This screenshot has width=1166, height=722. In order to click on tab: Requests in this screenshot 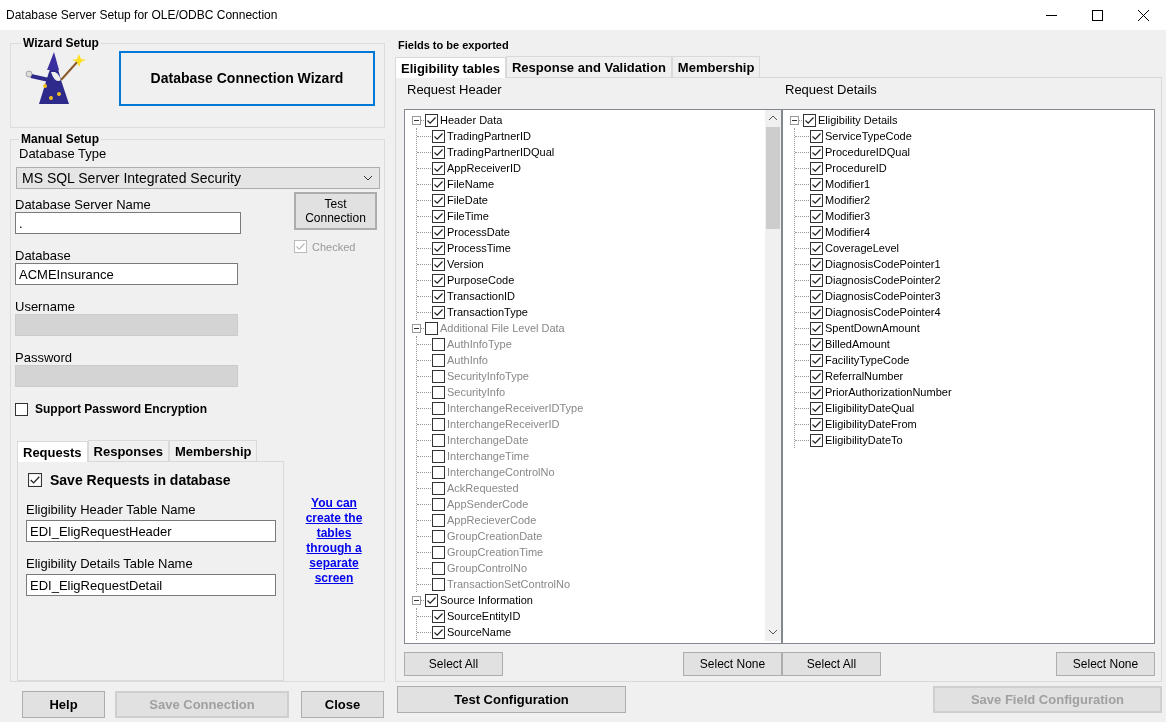, I will do `click(52, 451)`.